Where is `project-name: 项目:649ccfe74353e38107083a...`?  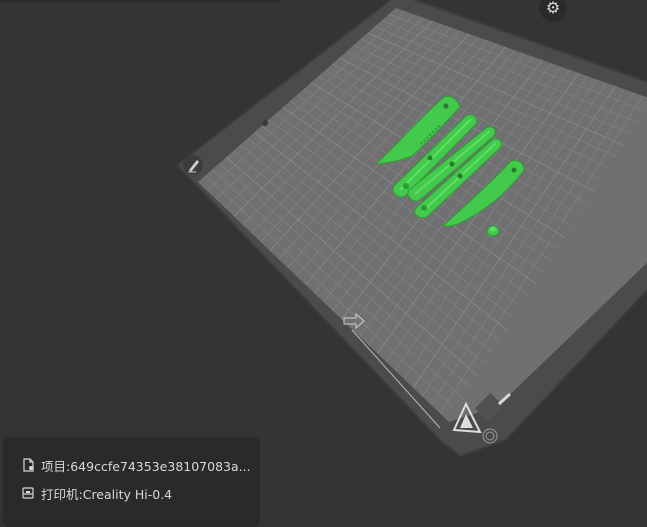 project-name: 项目:649ccfe74353e38107083a... is located at coordinates (146, 466).